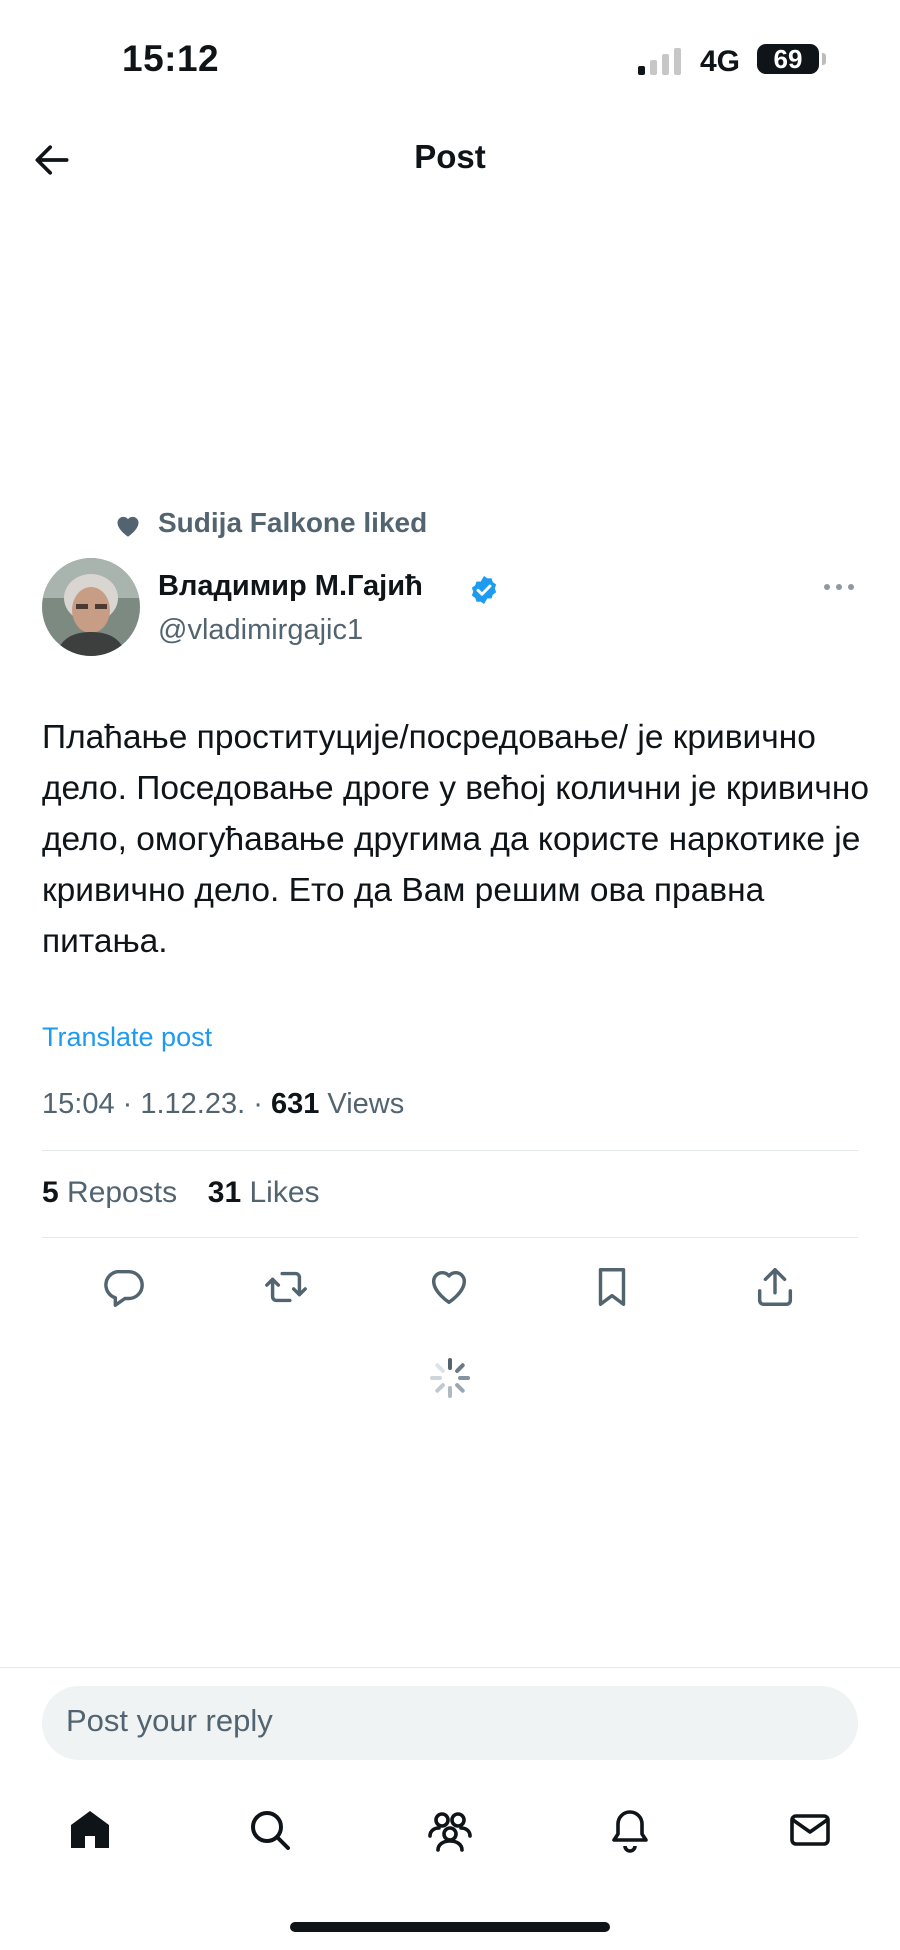 This screenshot has width=900, height=1950. I want to click on nav-communities, so click(450, 1830).